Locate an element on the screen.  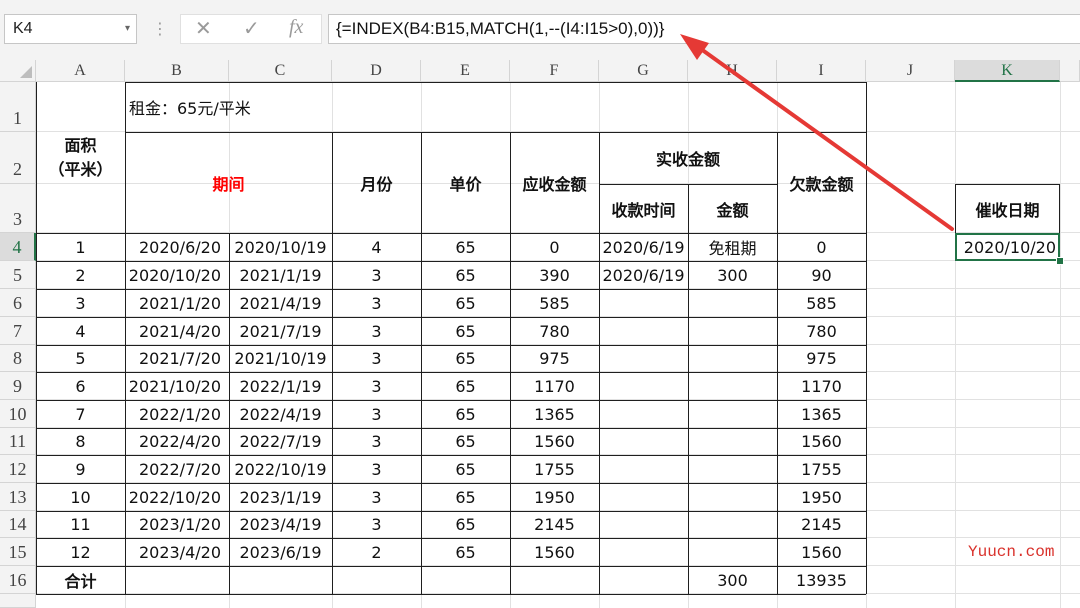
cell-area: 3 is located at coordinates (80, 303).